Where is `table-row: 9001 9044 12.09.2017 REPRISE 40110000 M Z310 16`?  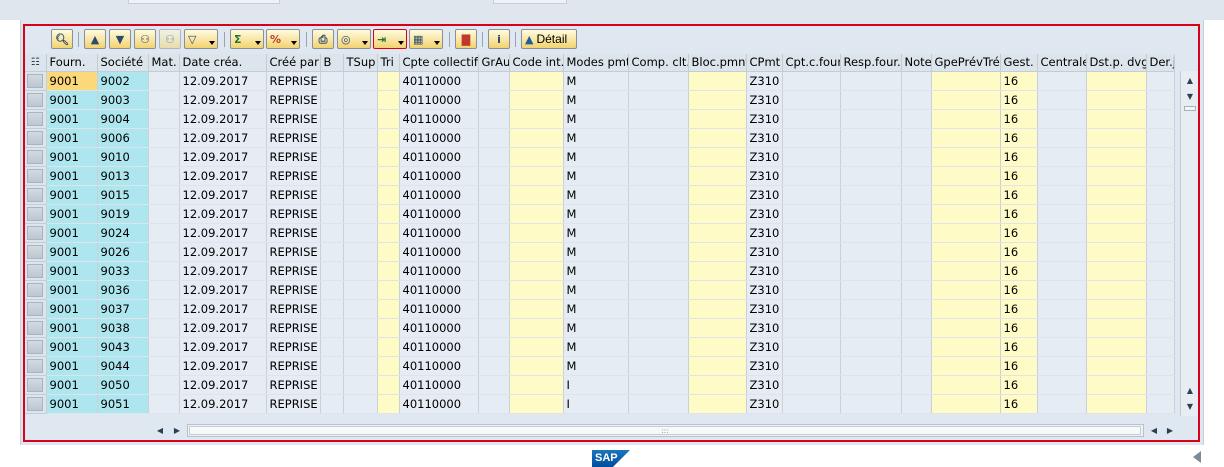 table-row: 9001 9044 12.09.2017 REPRISE 40110000 M Z310 16 is located at coordinates (600, 366).